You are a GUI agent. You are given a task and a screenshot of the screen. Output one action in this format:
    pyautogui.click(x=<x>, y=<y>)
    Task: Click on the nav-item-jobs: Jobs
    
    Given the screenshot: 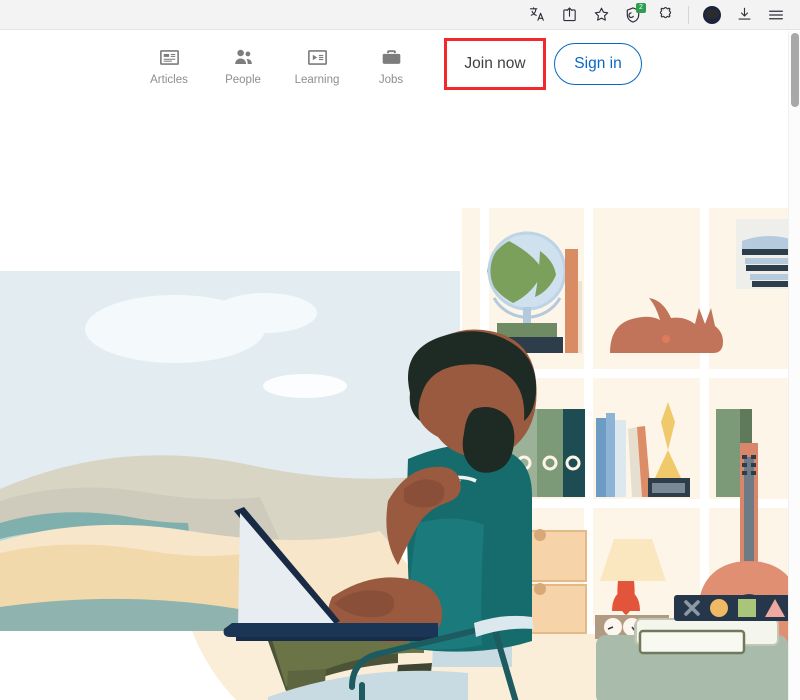 What is the action you would take?
    pyautogui.click(x=391, y=64)
    